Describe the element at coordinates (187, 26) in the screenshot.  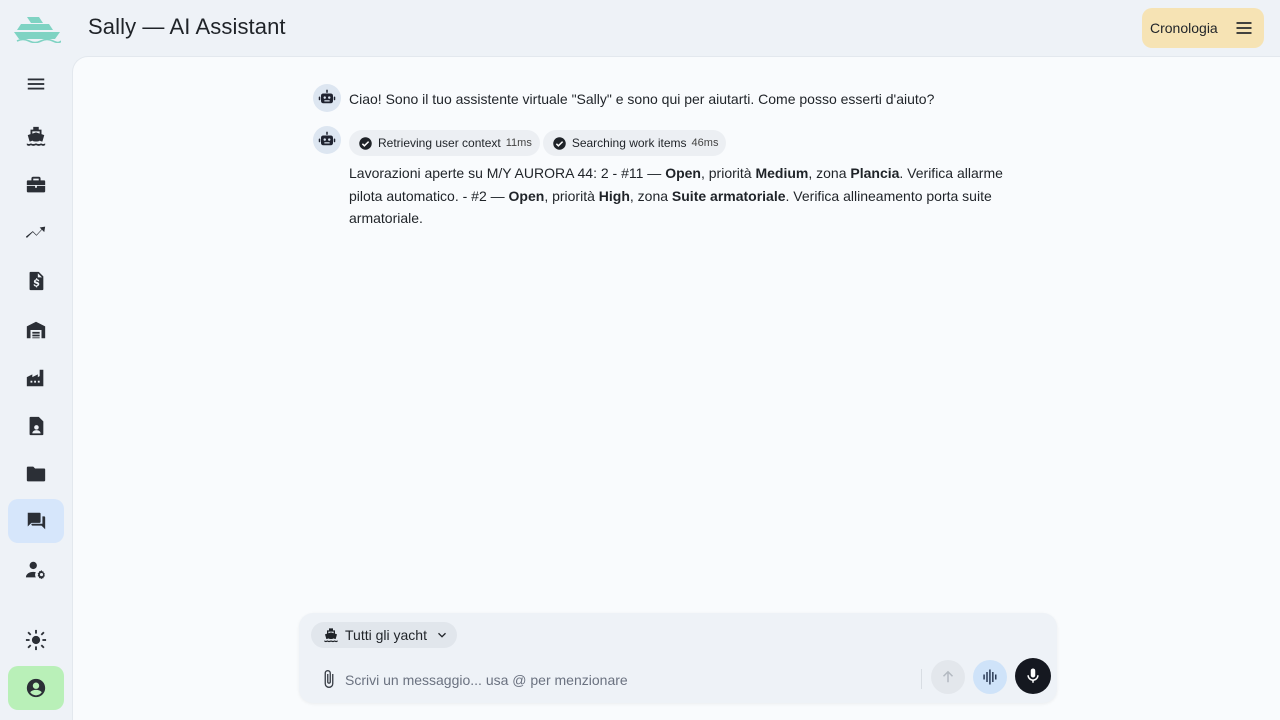
I see `app-title: Sally — AI Assistant` at that location.